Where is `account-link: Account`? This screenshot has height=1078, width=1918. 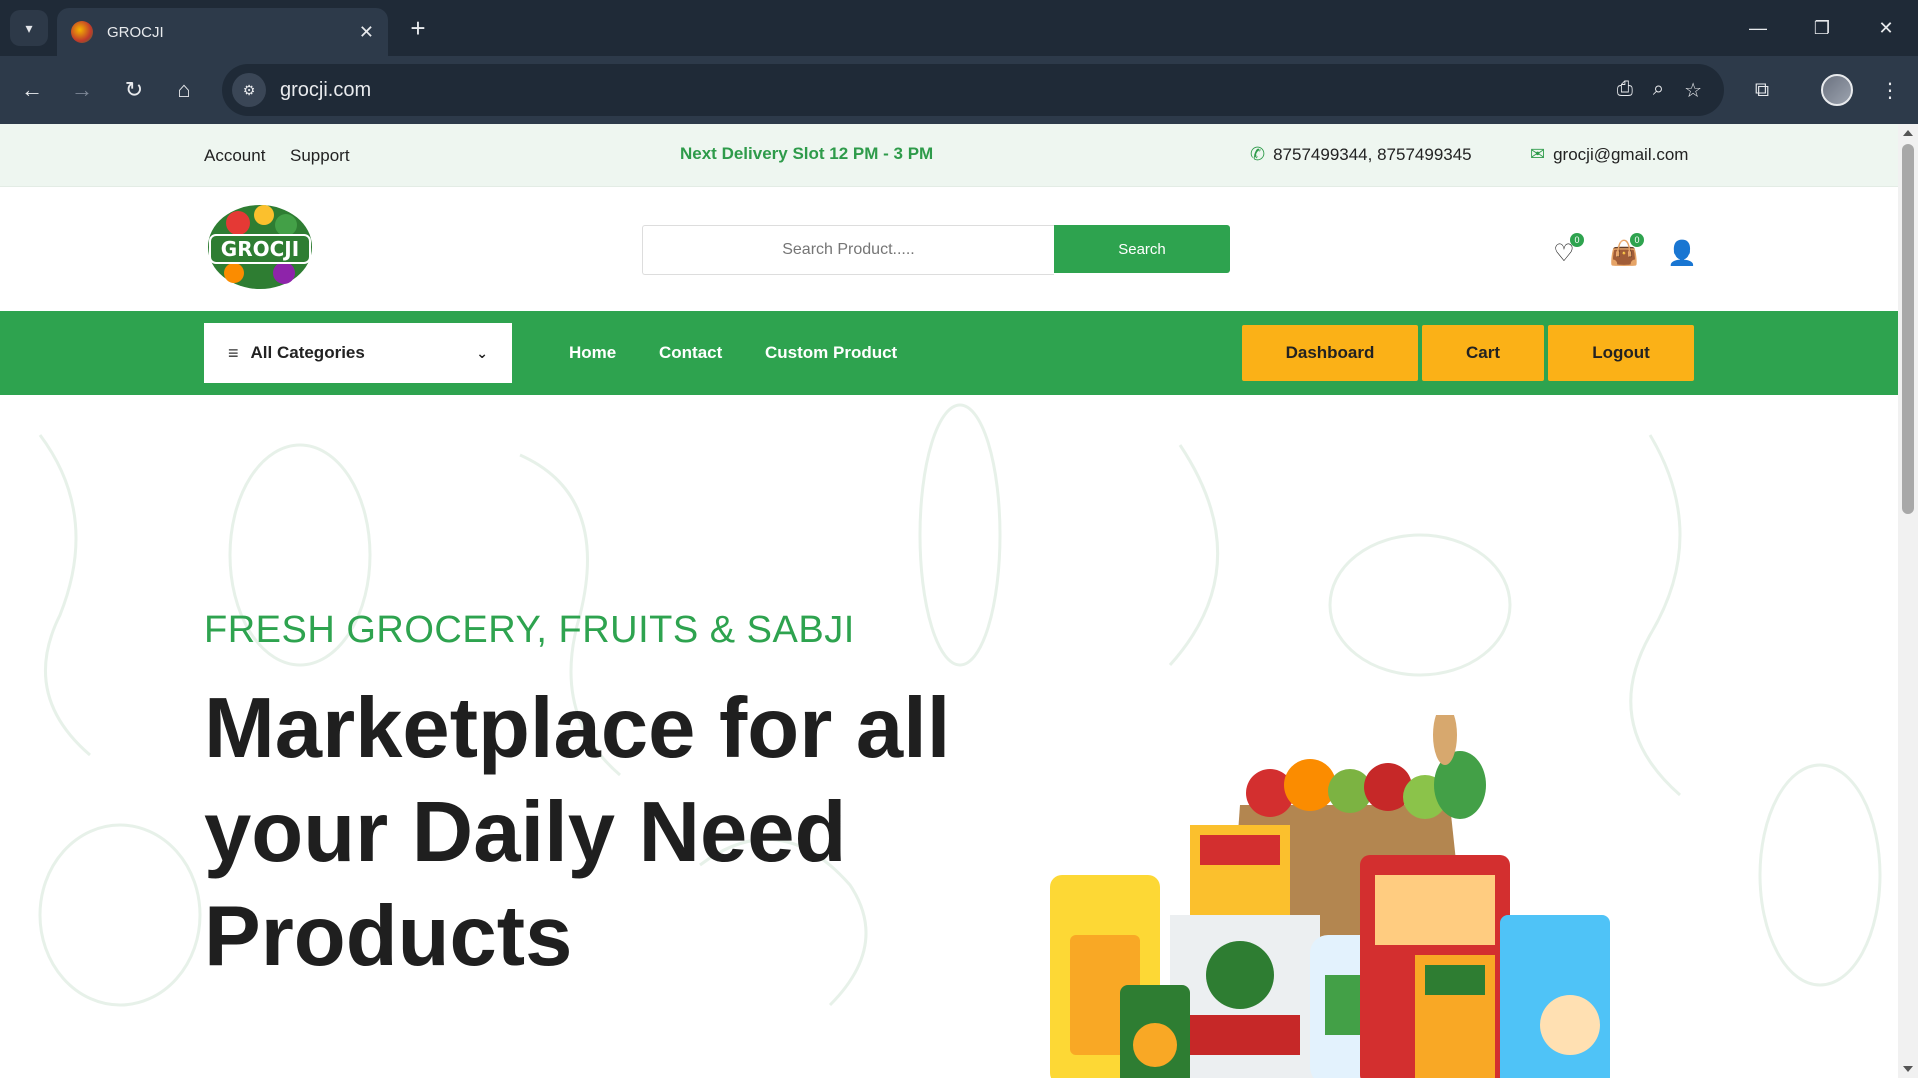 account-link: Account is located at coordinates (234, 156).